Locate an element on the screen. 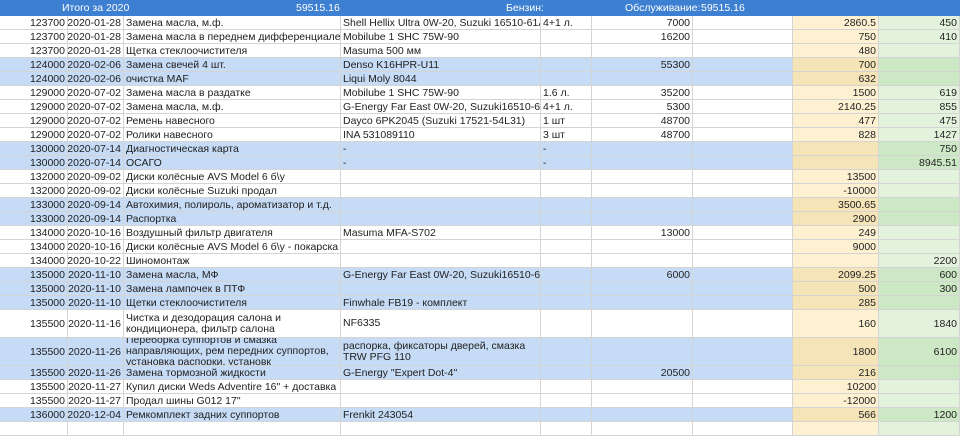  cell-description: Автохимия, полироль, ароматизатор и т.д. is located at coordinates (232, 204).